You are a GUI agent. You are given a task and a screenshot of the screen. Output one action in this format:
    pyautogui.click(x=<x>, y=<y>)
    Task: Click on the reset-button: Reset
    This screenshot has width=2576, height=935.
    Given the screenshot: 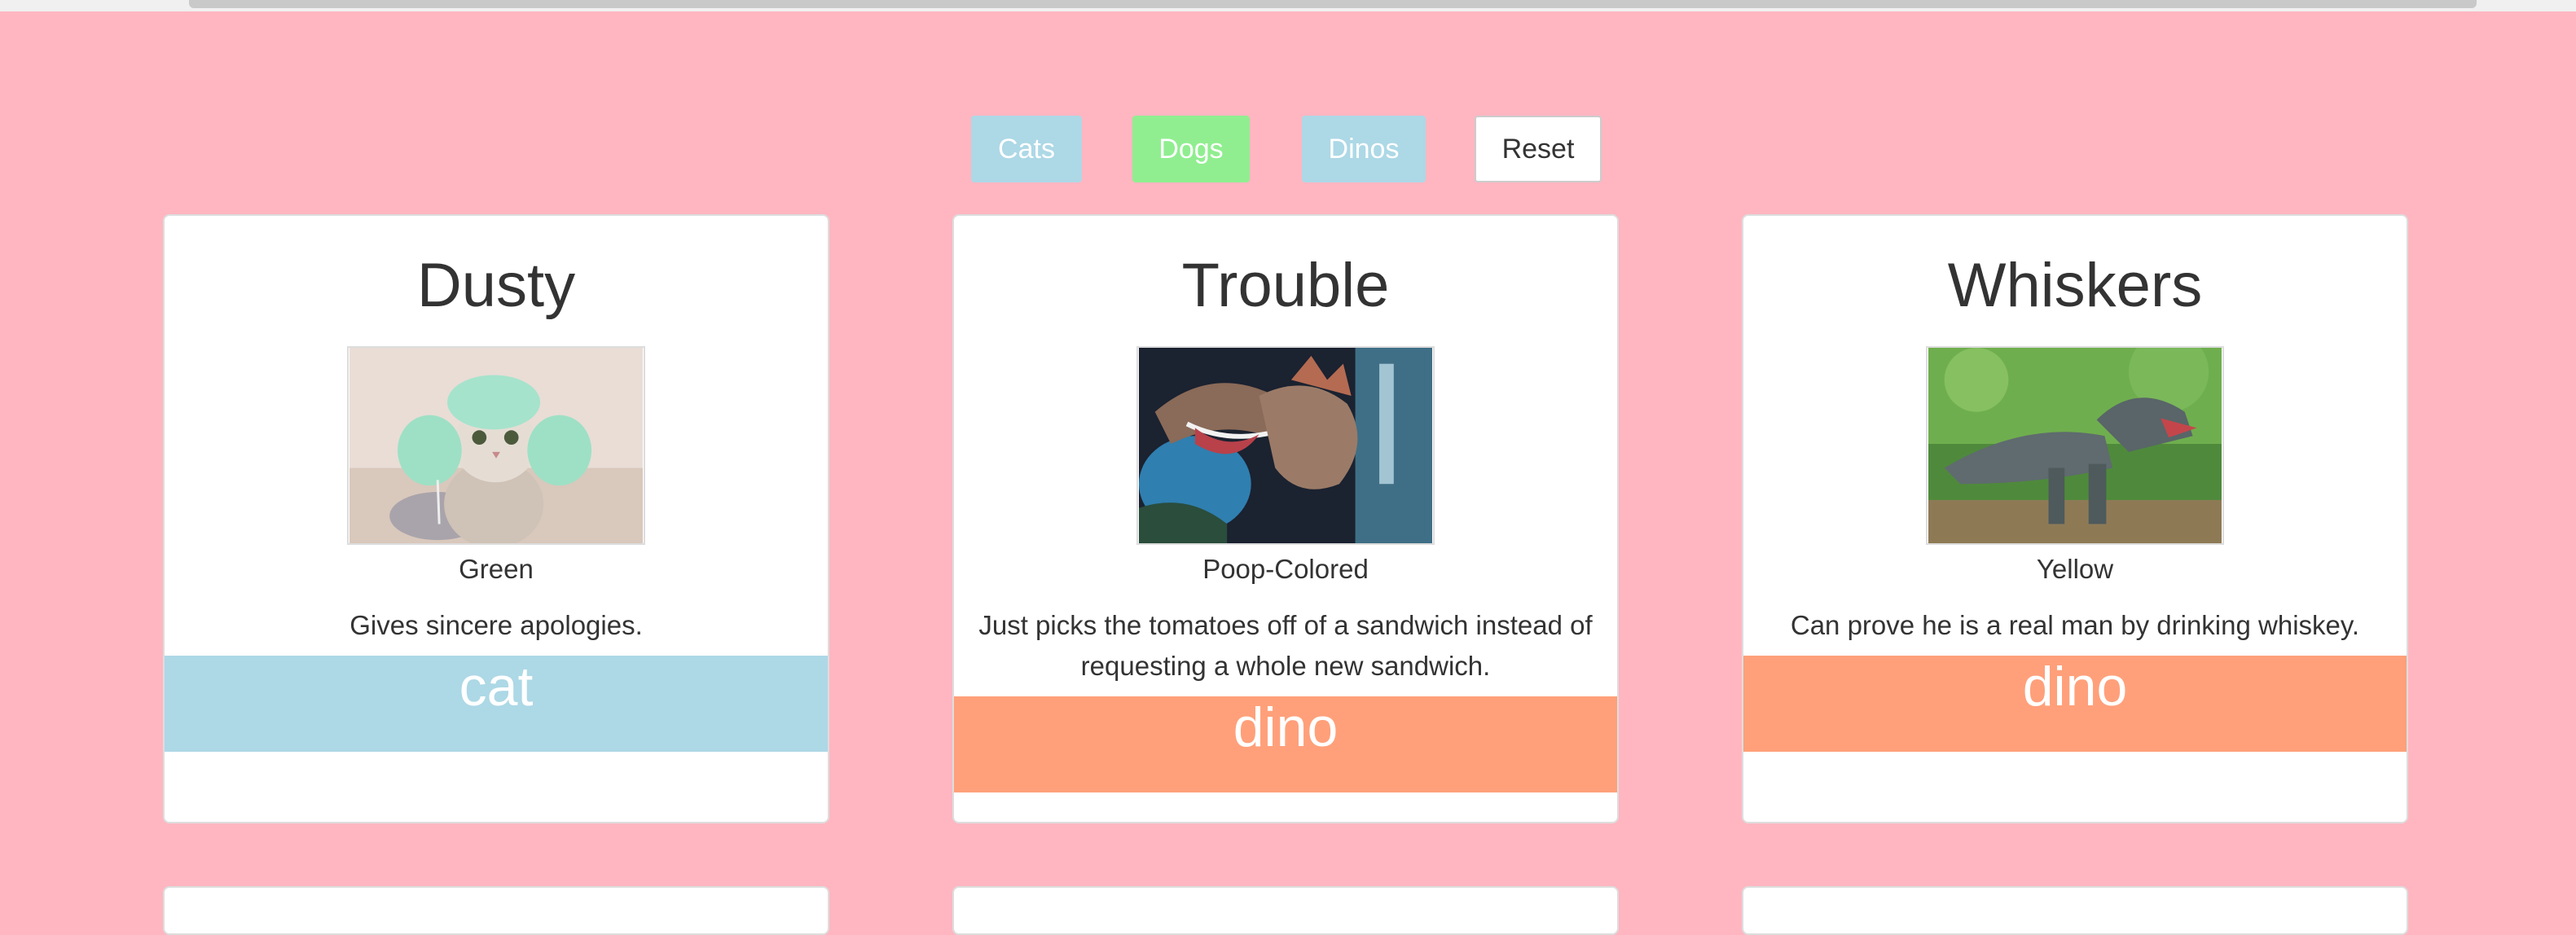 What is the action you would take?
    pyautogui.click(x=1538, y=149)
    